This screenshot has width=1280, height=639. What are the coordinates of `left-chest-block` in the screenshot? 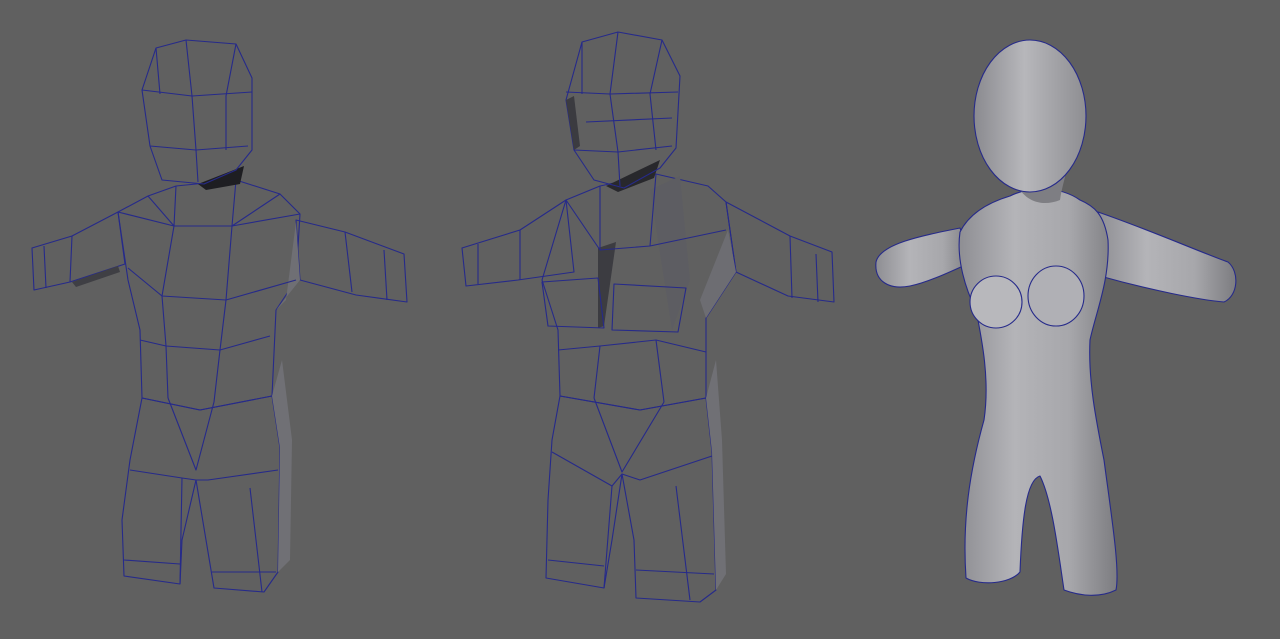 It's located at (573, 303).